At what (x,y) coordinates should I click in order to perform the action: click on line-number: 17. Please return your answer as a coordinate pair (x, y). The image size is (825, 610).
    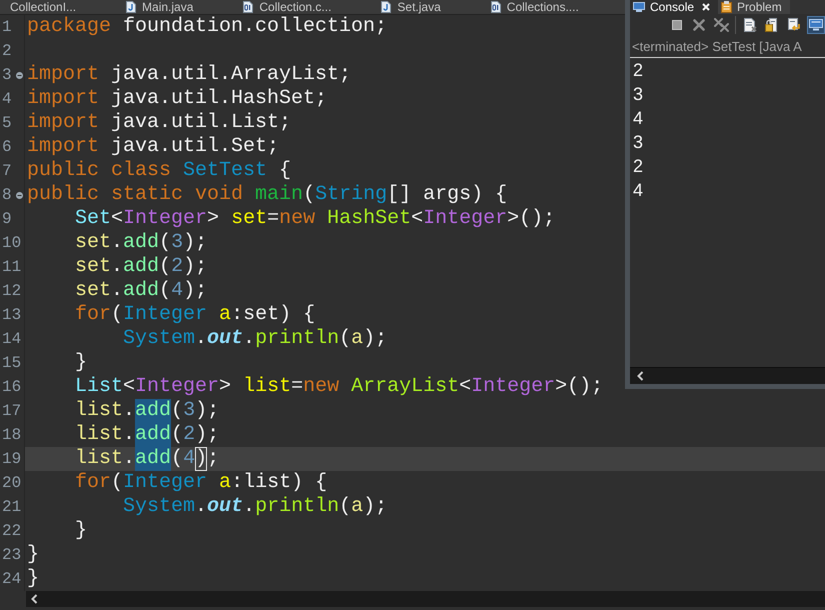
    Looking at the image, I should click on (11, 411).